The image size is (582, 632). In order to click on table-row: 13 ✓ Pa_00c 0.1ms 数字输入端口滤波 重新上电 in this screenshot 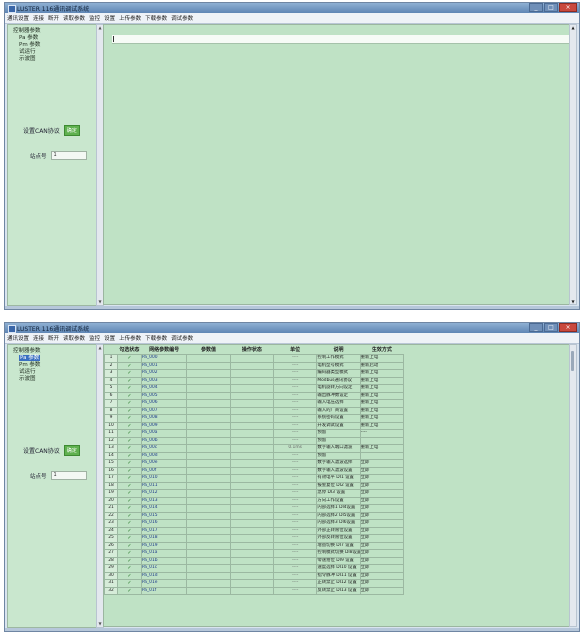, I will do `click(254, 448)`.